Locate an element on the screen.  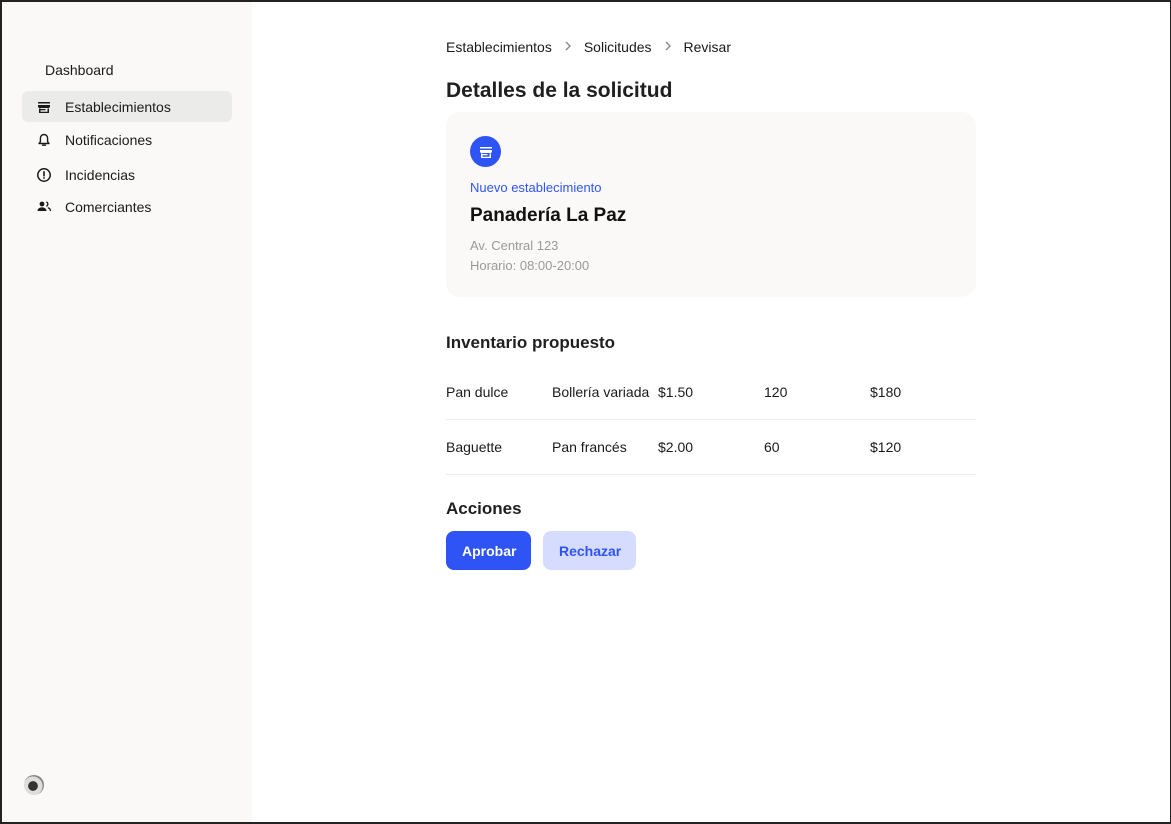
request-kind: Nuevo establecimiento is located at coordinates (536, 187).